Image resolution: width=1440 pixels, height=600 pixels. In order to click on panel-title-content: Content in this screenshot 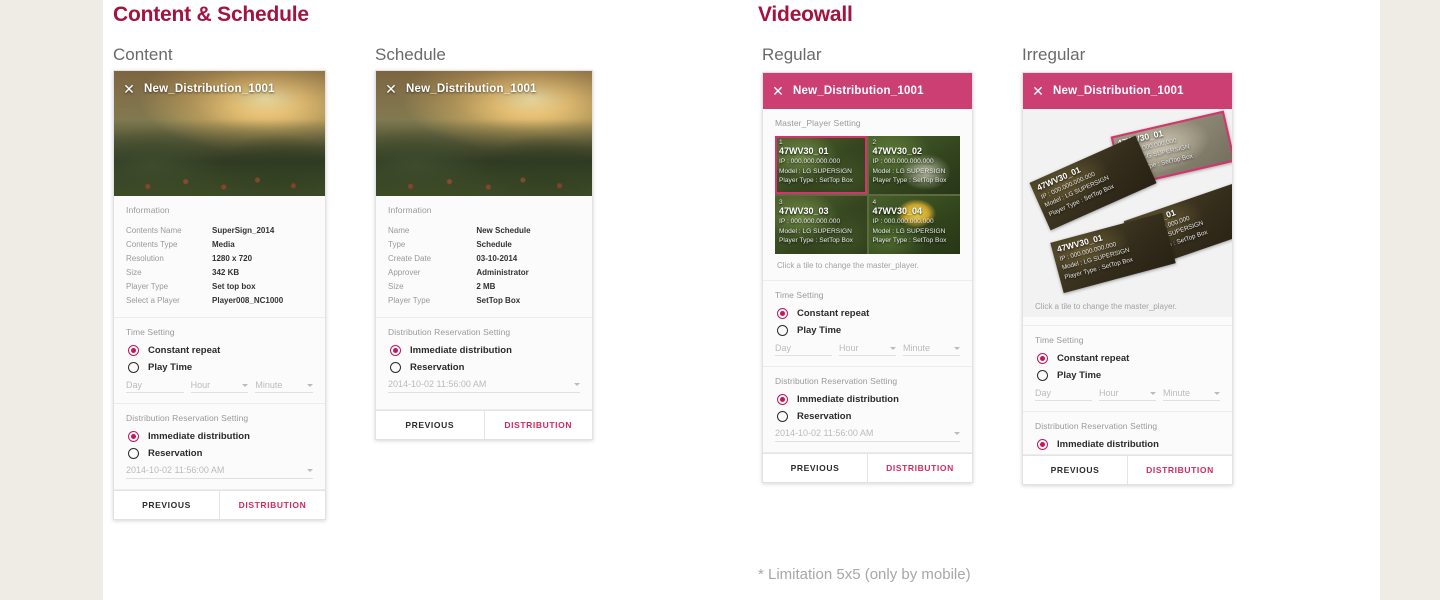, I will do `click(143, 54)`.